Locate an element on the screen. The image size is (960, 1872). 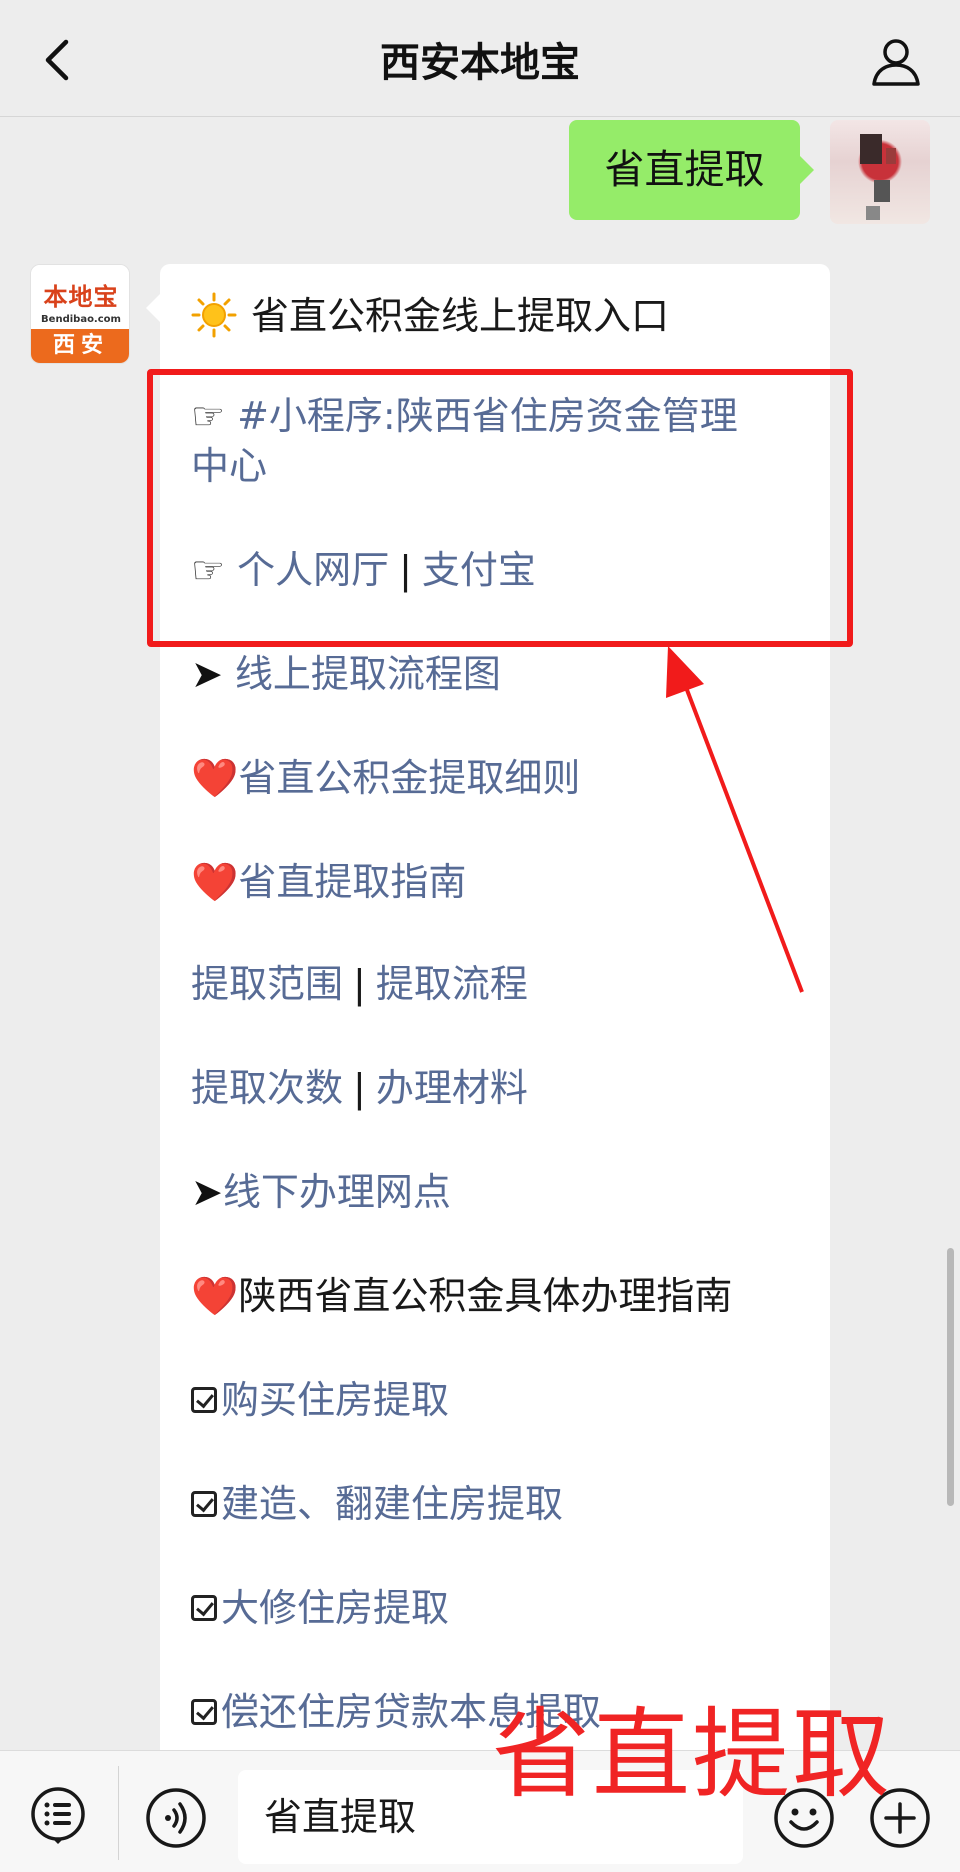
scope-process-row: 提取范围 | 提取流程 is located at coordinates (359, 984).